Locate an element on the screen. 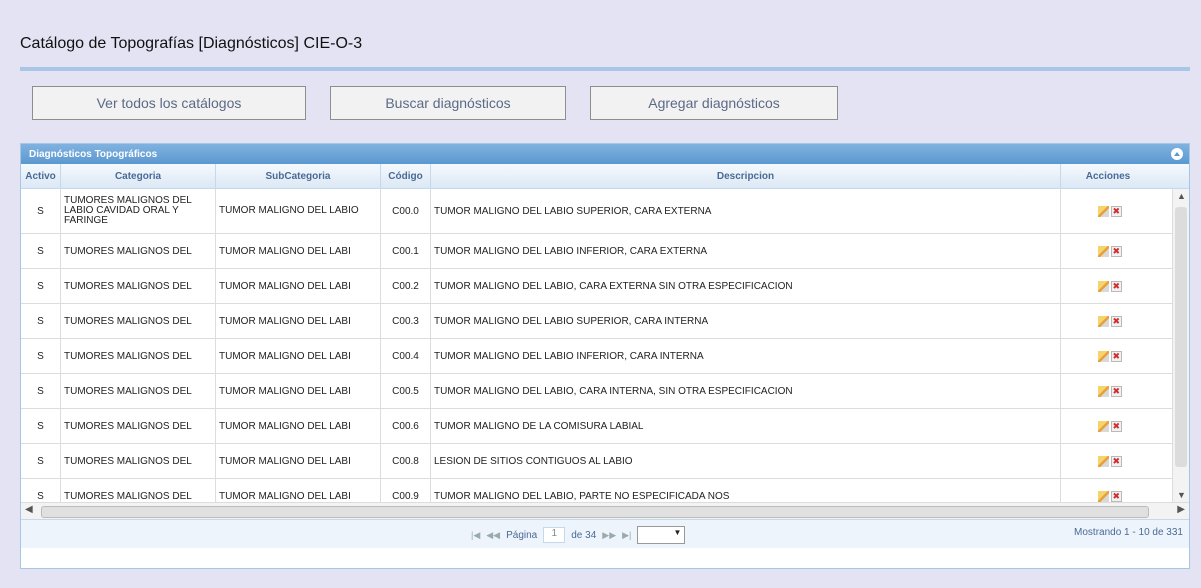 This screenshot has height=588, width=1201. column-header-codigo: Código is located at coordinates (406, 176).